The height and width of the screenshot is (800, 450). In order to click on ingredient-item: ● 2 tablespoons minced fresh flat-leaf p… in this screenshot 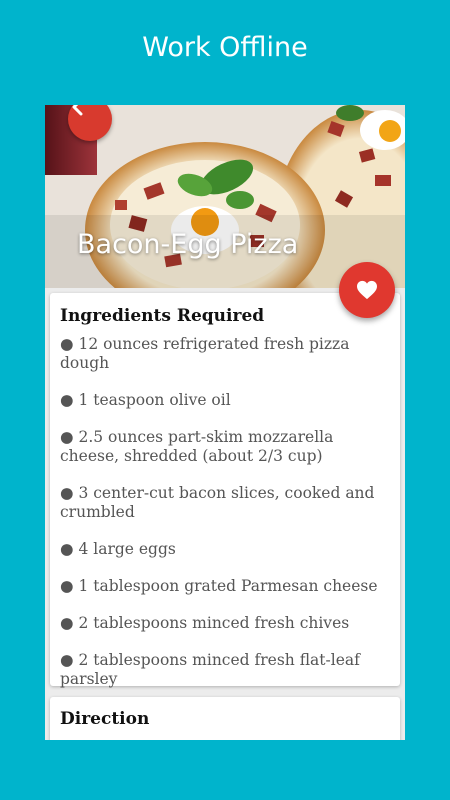, I will do `click(210, 669)`.